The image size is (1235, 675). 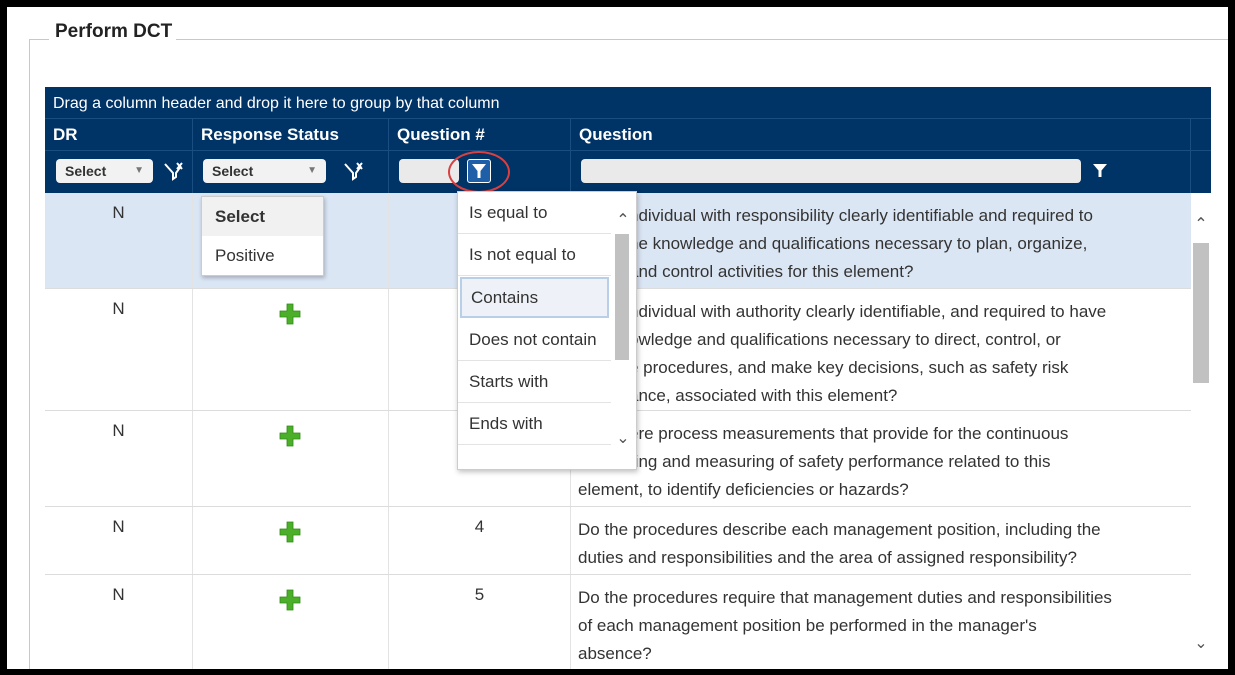 I want to click on filter-cell-question, so click(x=881, y=172).